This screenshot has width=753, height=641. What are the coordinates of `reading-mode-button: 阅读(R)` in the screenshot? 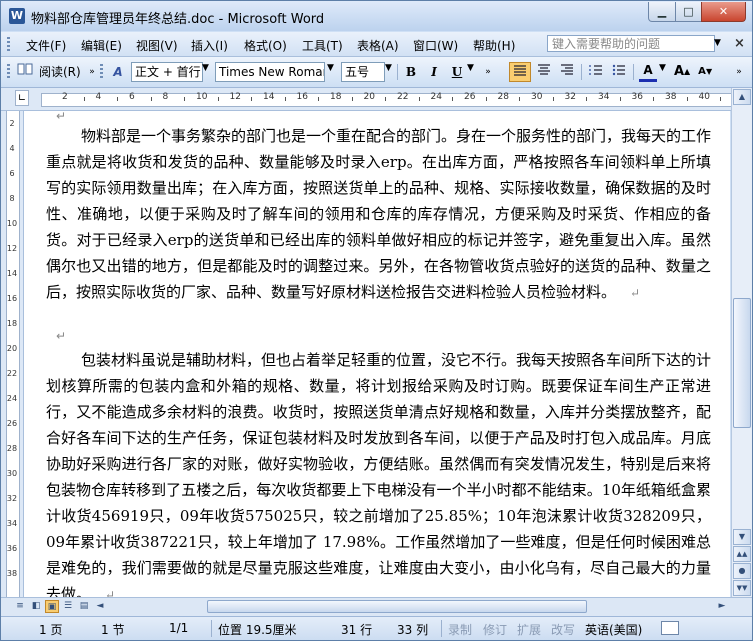 It's located at (62, 72).